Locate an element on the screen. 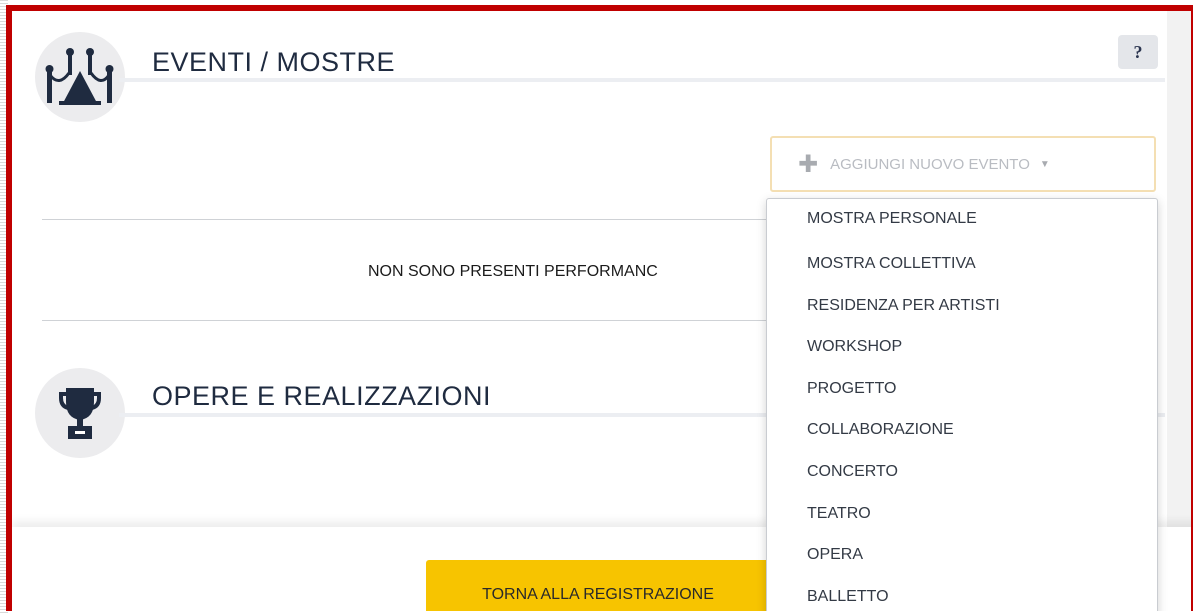 Image resolution: width=1197 pixels, height=613 pixels. exhibition-stanchions-icon is located at coordinates (79, 76).